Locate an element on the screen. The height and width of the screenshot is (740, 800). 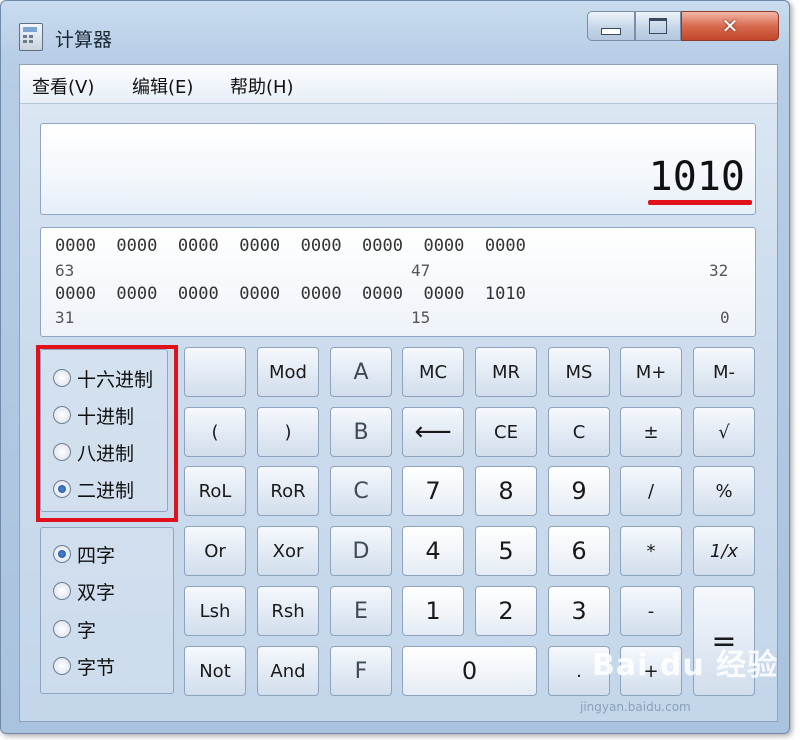
watermark-text: Bai du 经验 is located at coordinates (685, 665).